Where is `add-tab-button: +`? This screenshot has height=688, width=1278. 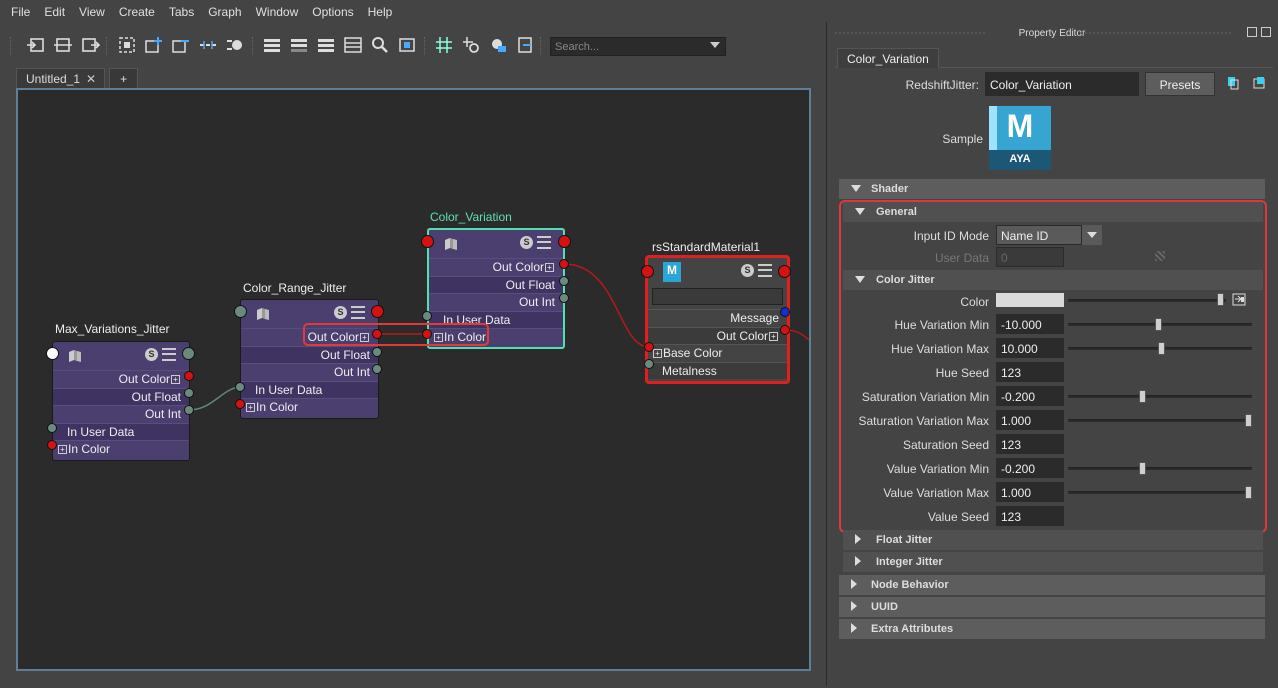 add-tab-button: + is located at coordinates (124, 78).